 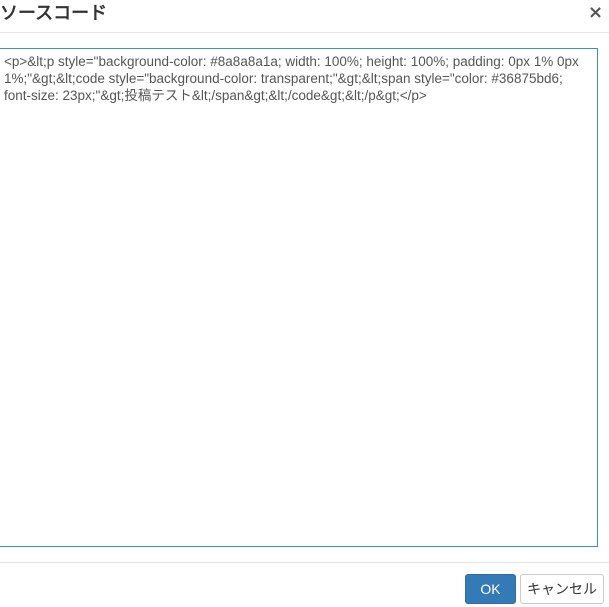 I want to click on dialog-header: ソースコード ×, so click(x=304, y=16).